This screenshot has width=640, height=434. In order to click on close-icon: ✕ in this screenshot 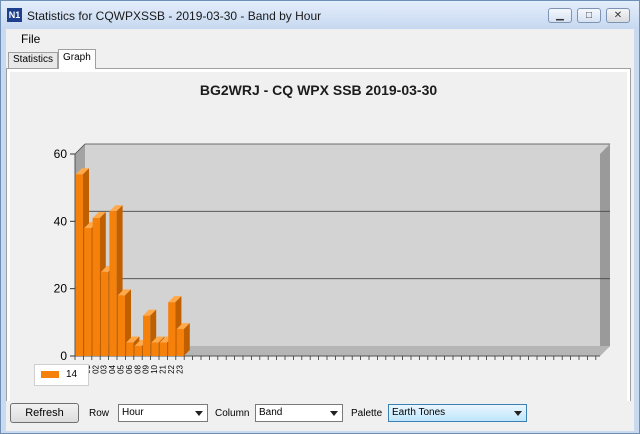, I will do `click(618, 15)`.